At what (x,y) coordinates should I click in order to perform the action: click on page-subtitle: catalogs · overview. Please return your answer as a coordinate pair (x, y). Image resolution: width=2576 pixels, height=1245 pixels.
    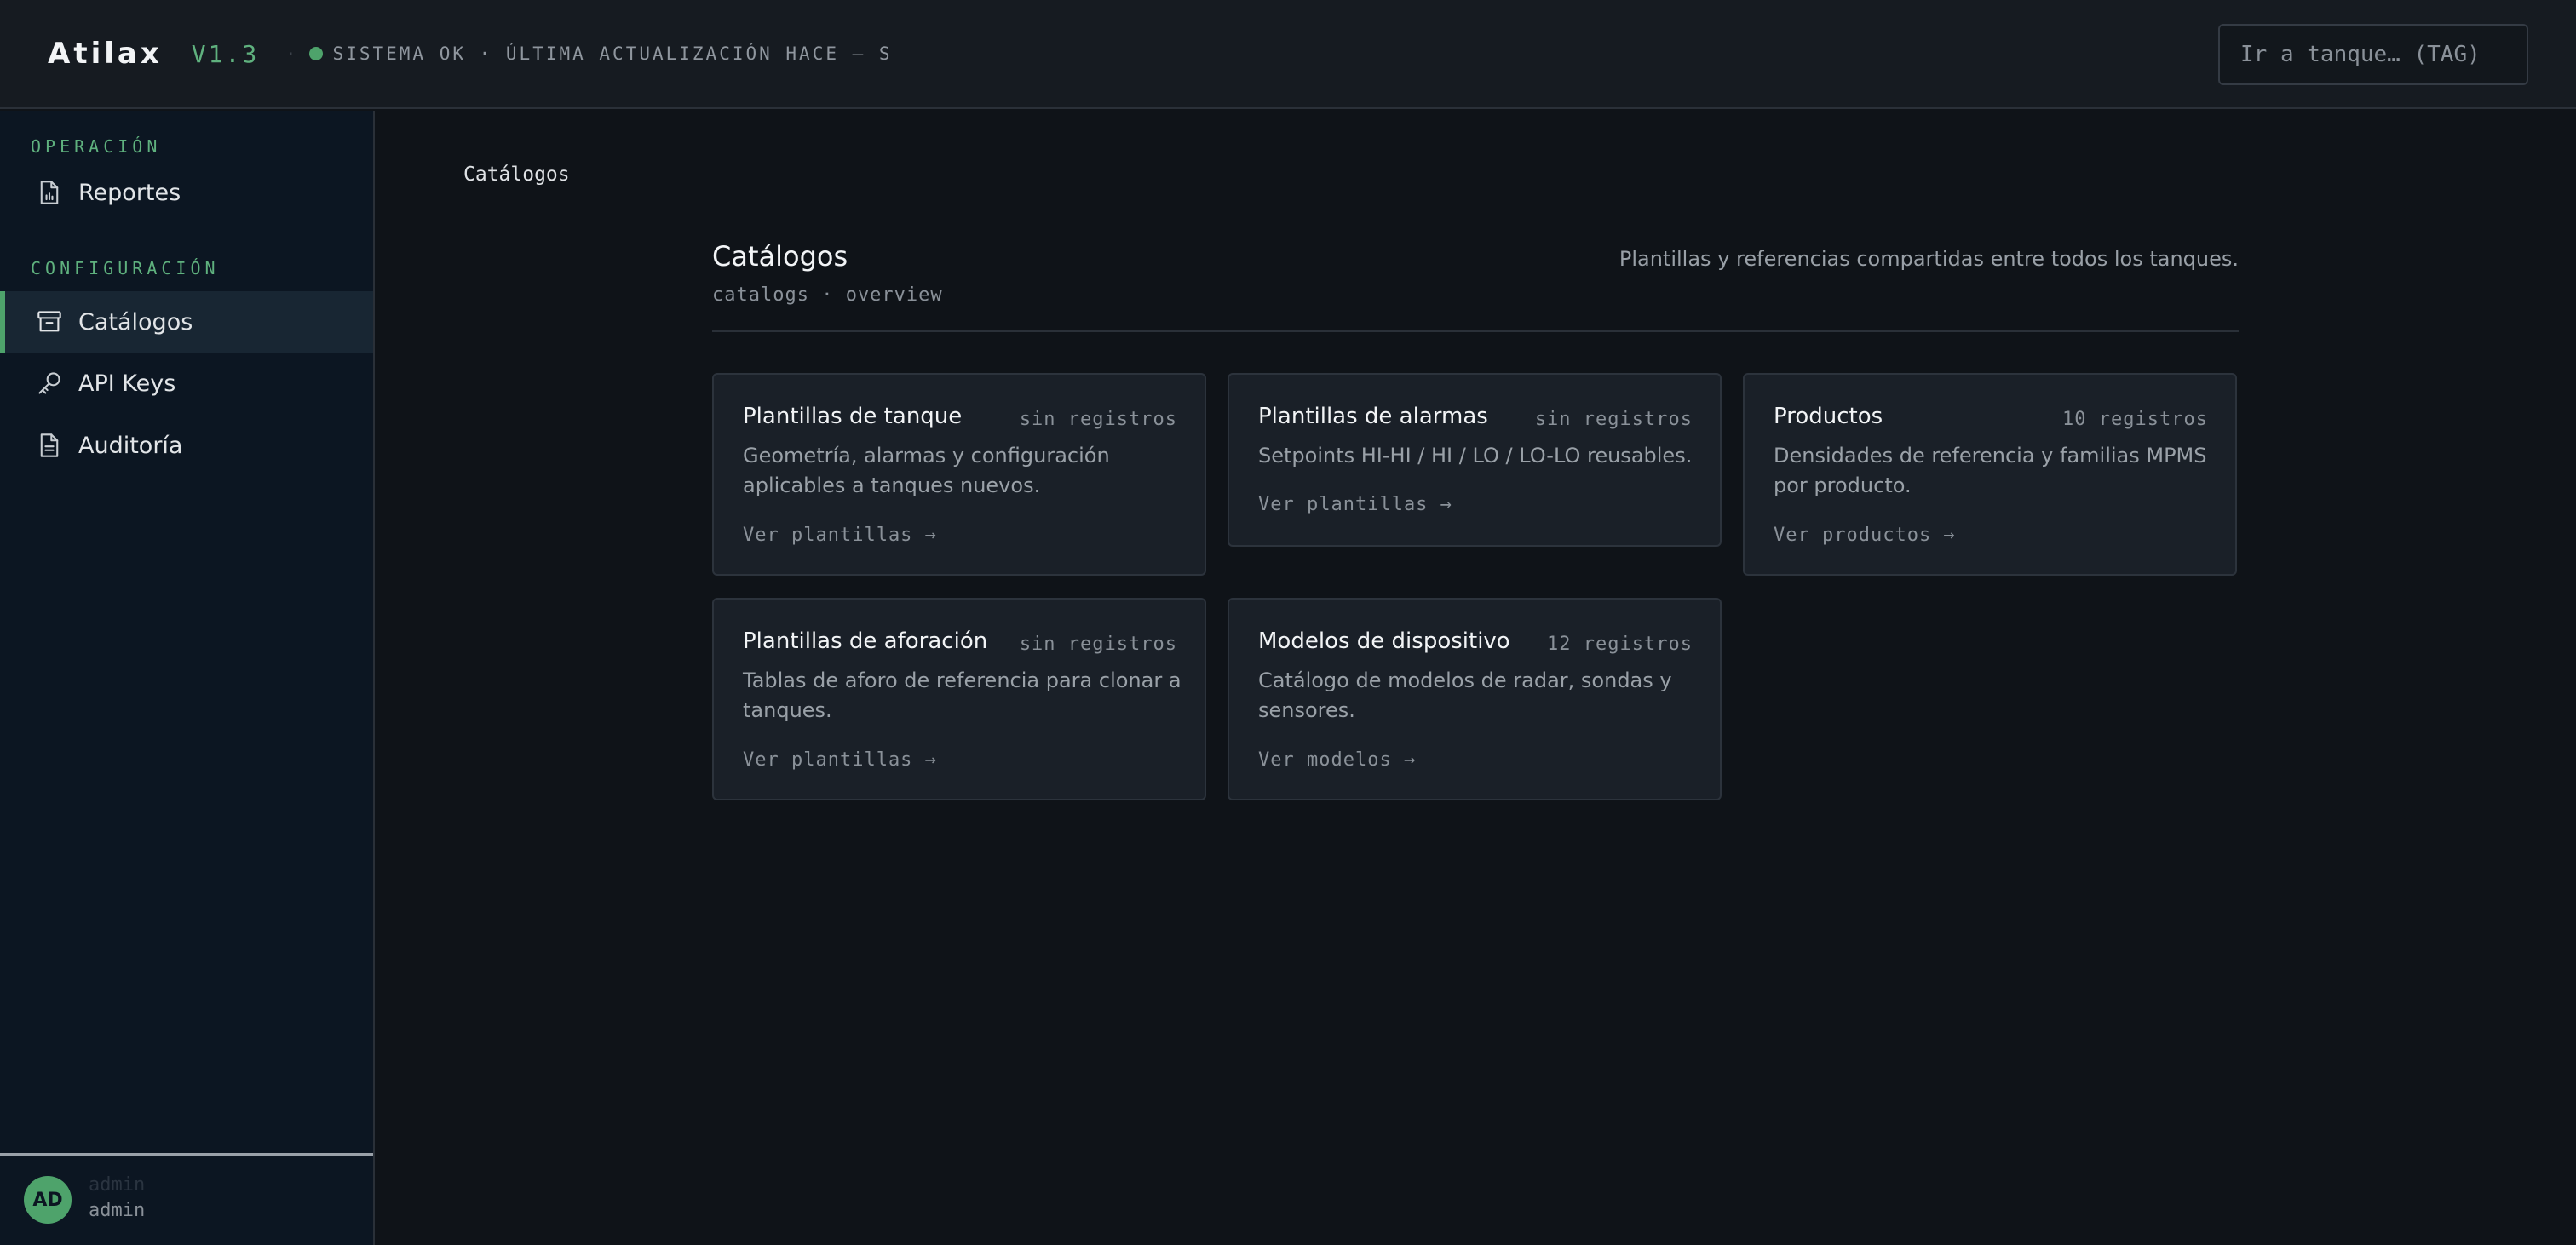
    Looking at the image, I should click on (828, 295).